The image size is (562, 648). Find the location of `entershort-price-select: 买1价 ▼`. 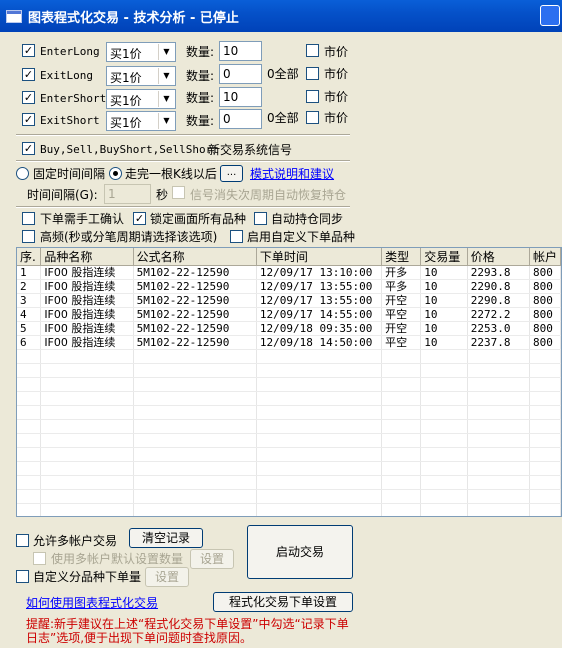

entershort-price-select: 买1价 ▼ is located at coordinates (141, 99).